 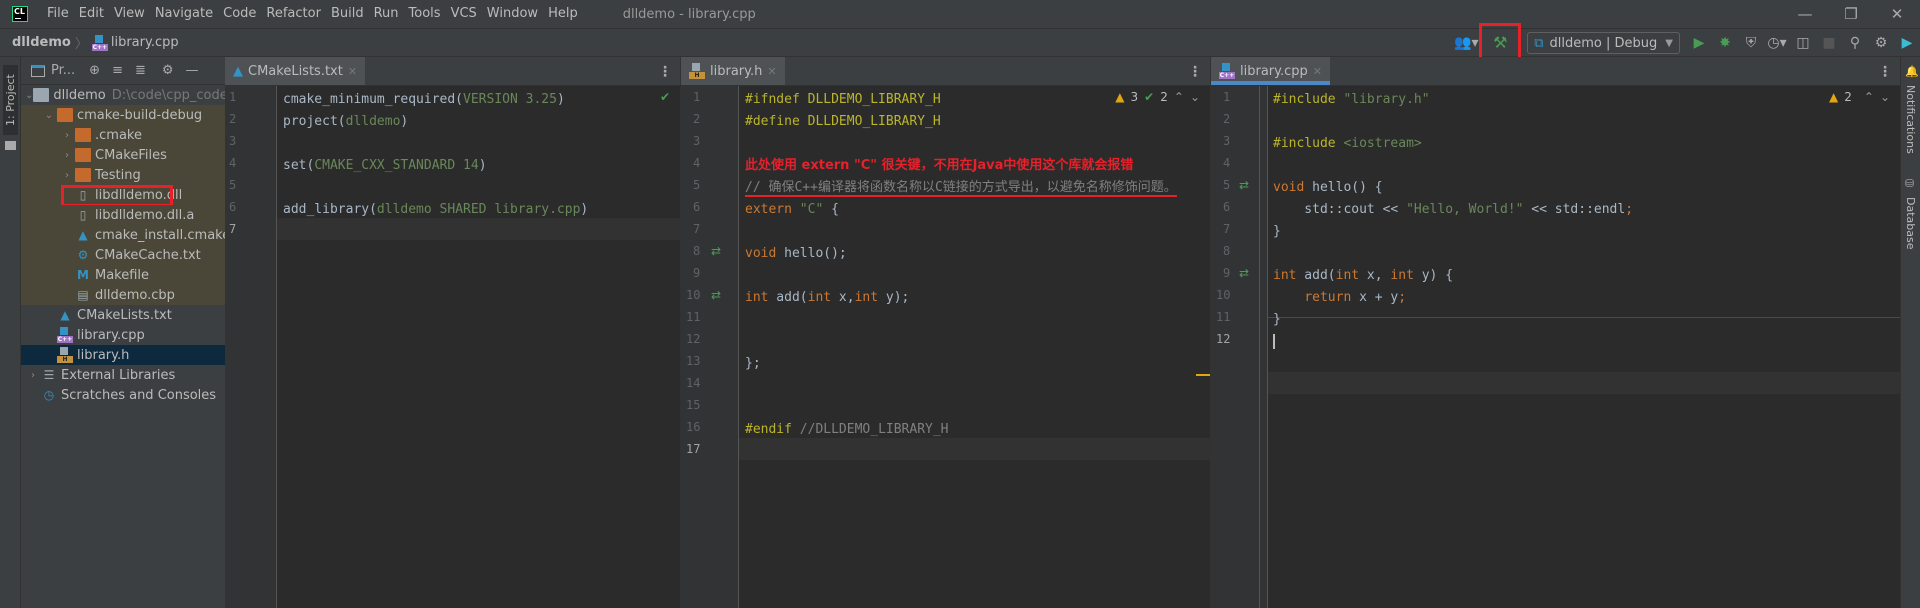 What do you see at coordinates (123, 95) in the screenshot?
I see `tree-item-dlldemo: ⌄ dlldemo D:\code\cpp_code` at bounding box center [123, 95].